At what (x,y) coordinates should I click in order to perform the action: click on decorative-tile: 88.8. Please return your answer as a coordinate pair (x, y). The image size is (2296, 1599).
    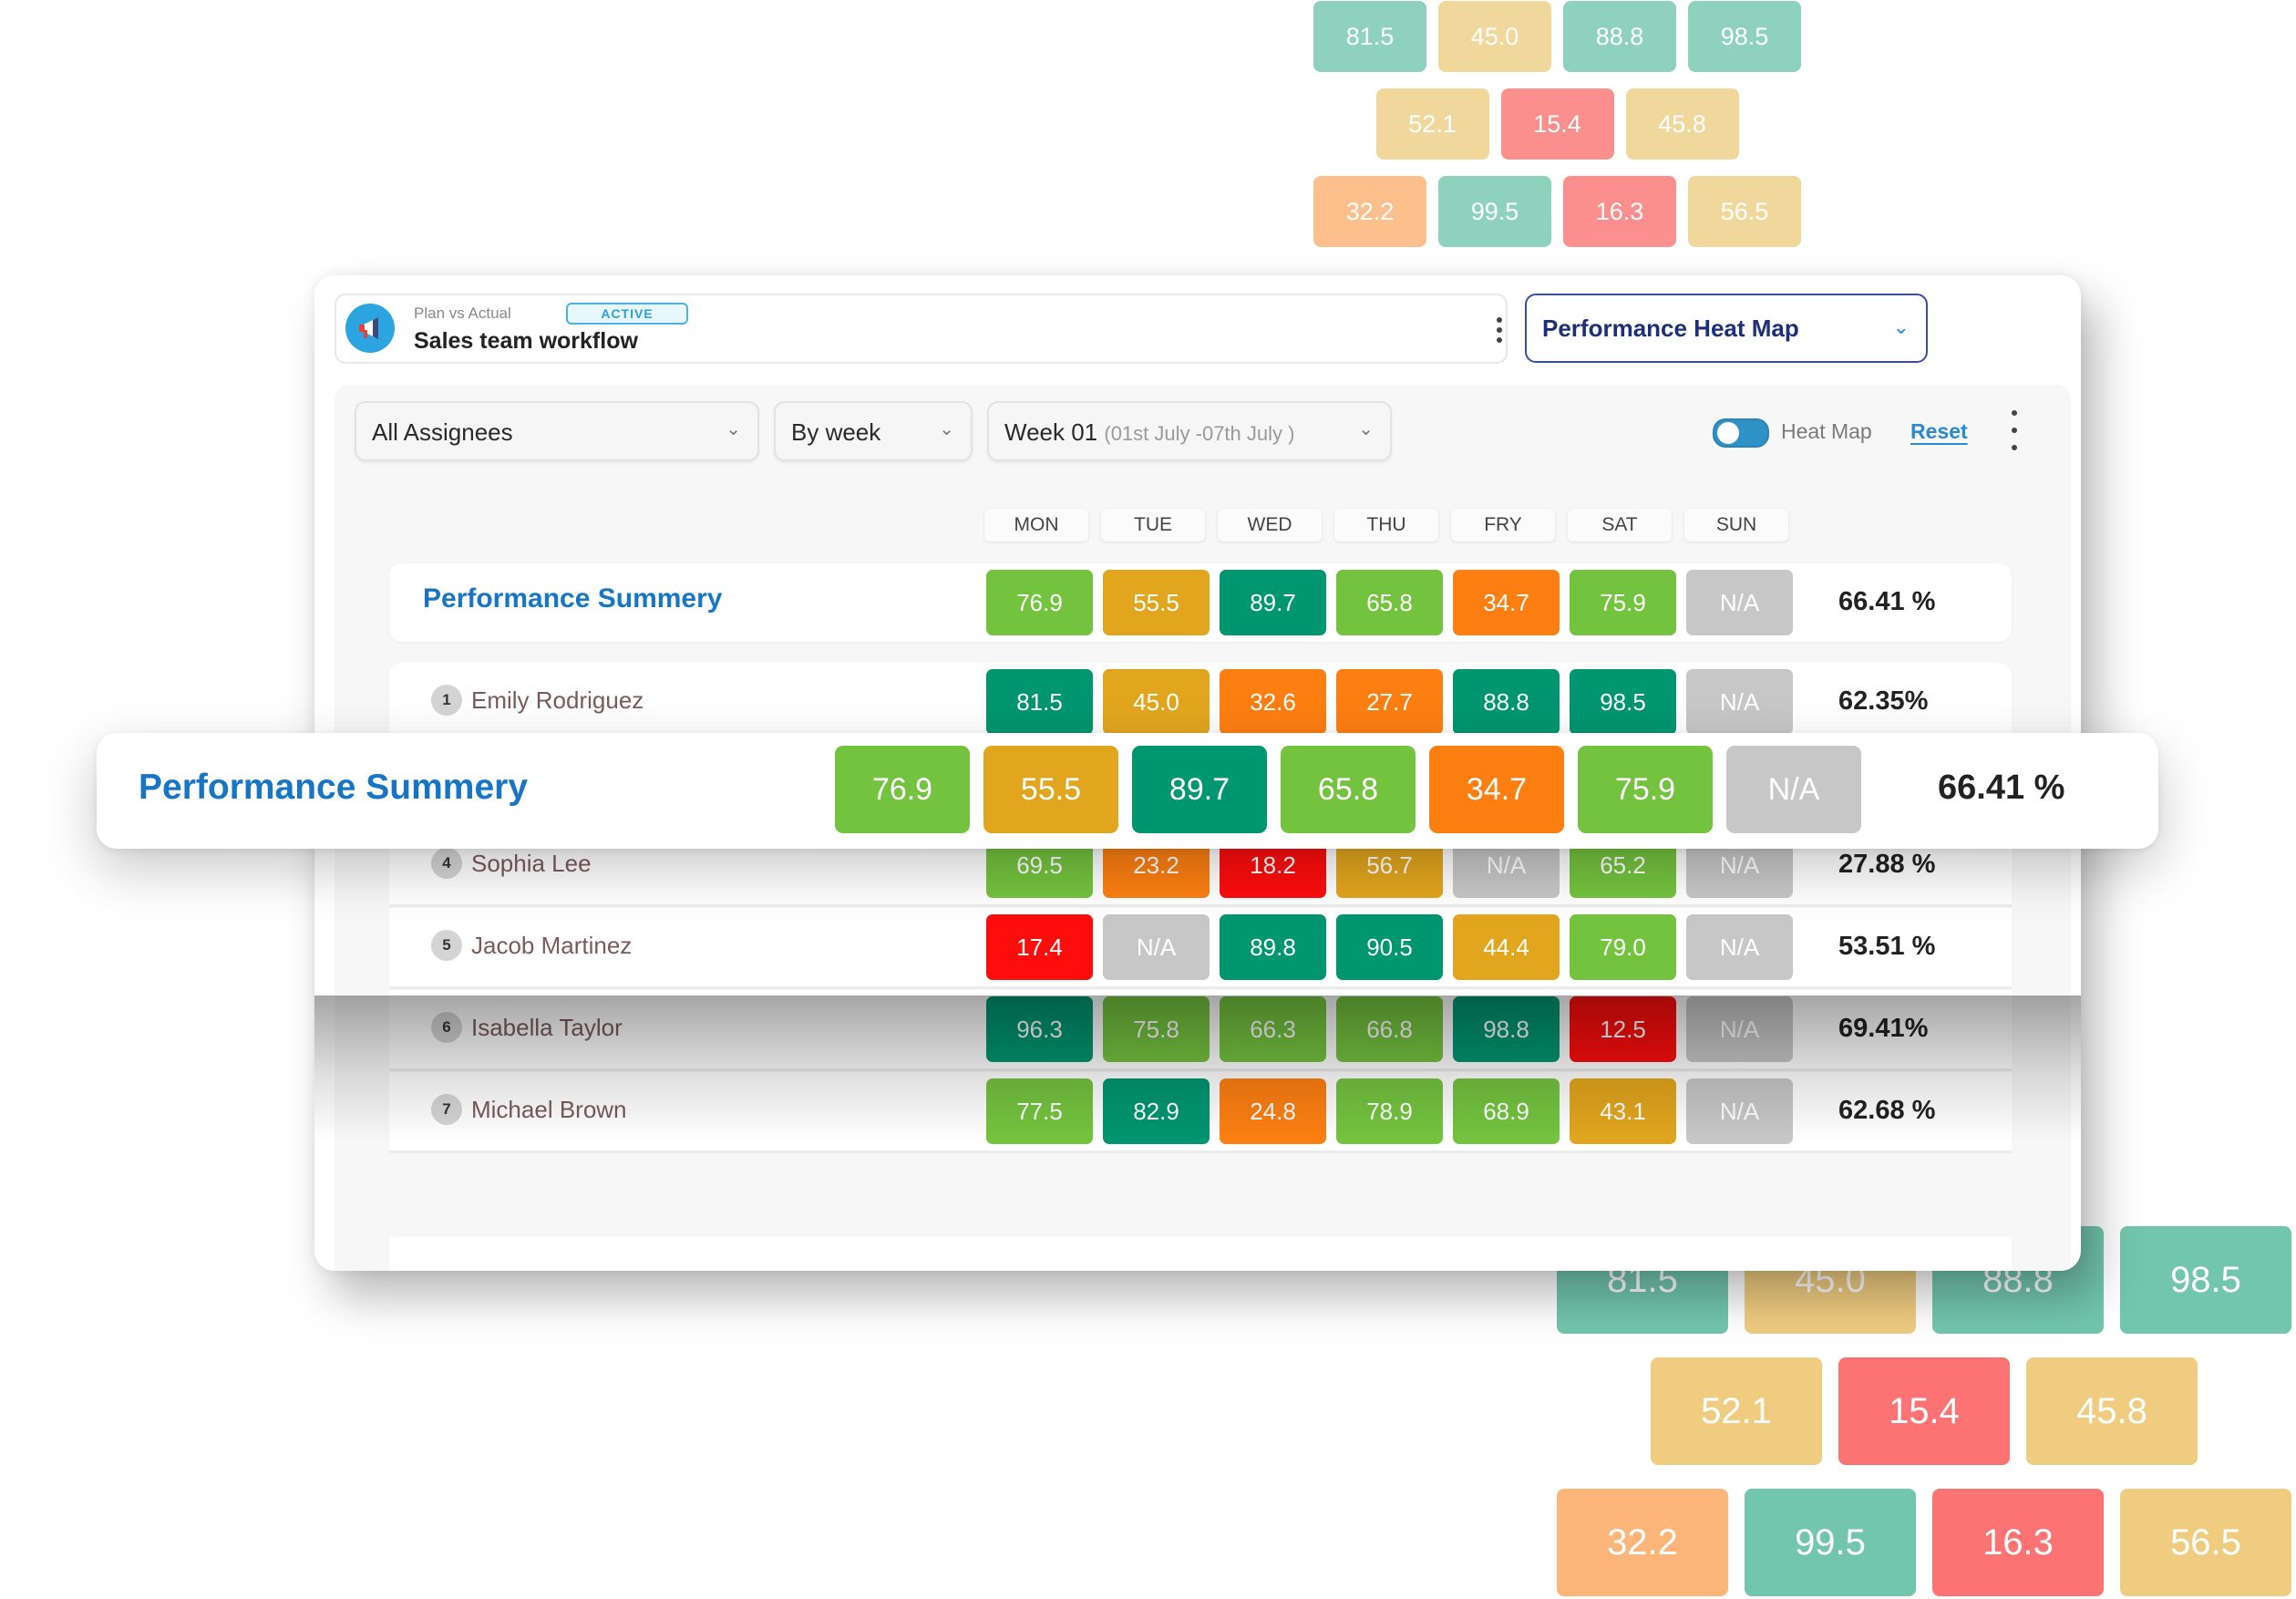
    Looking at the image, I should click on (1619, 36).